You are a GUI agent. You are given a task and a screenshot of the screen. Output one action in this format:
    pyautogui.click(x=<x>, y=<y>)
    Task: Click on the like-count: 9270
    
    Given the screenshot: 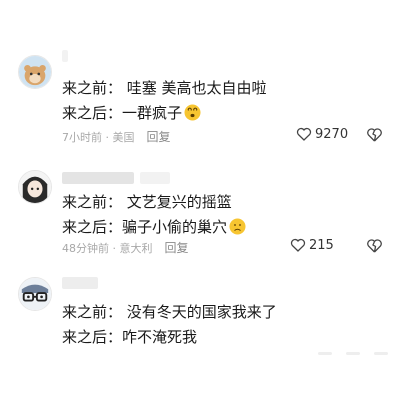 What is the action you would take?
    pyautogui.click(x=332, y=134)
    